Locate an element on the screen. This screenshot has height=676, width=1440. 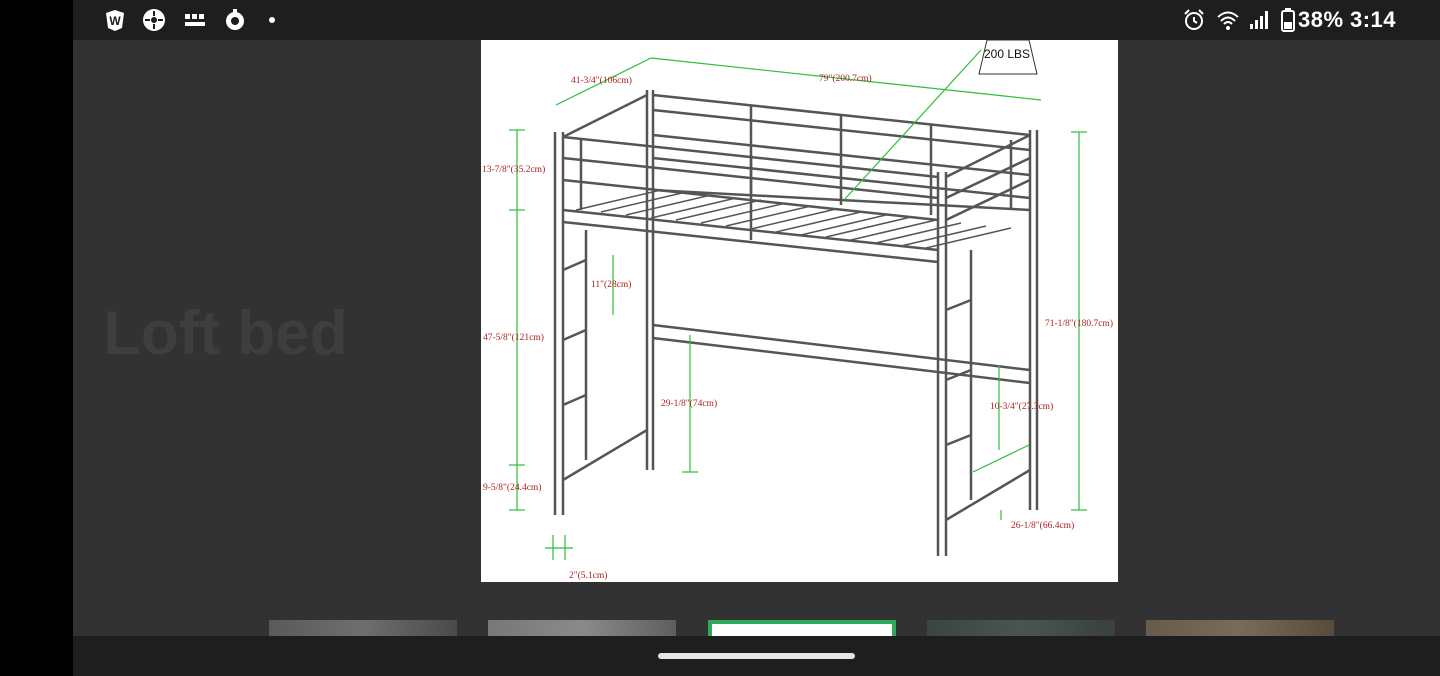
navigation-bar is located at coordinates (756, 656).